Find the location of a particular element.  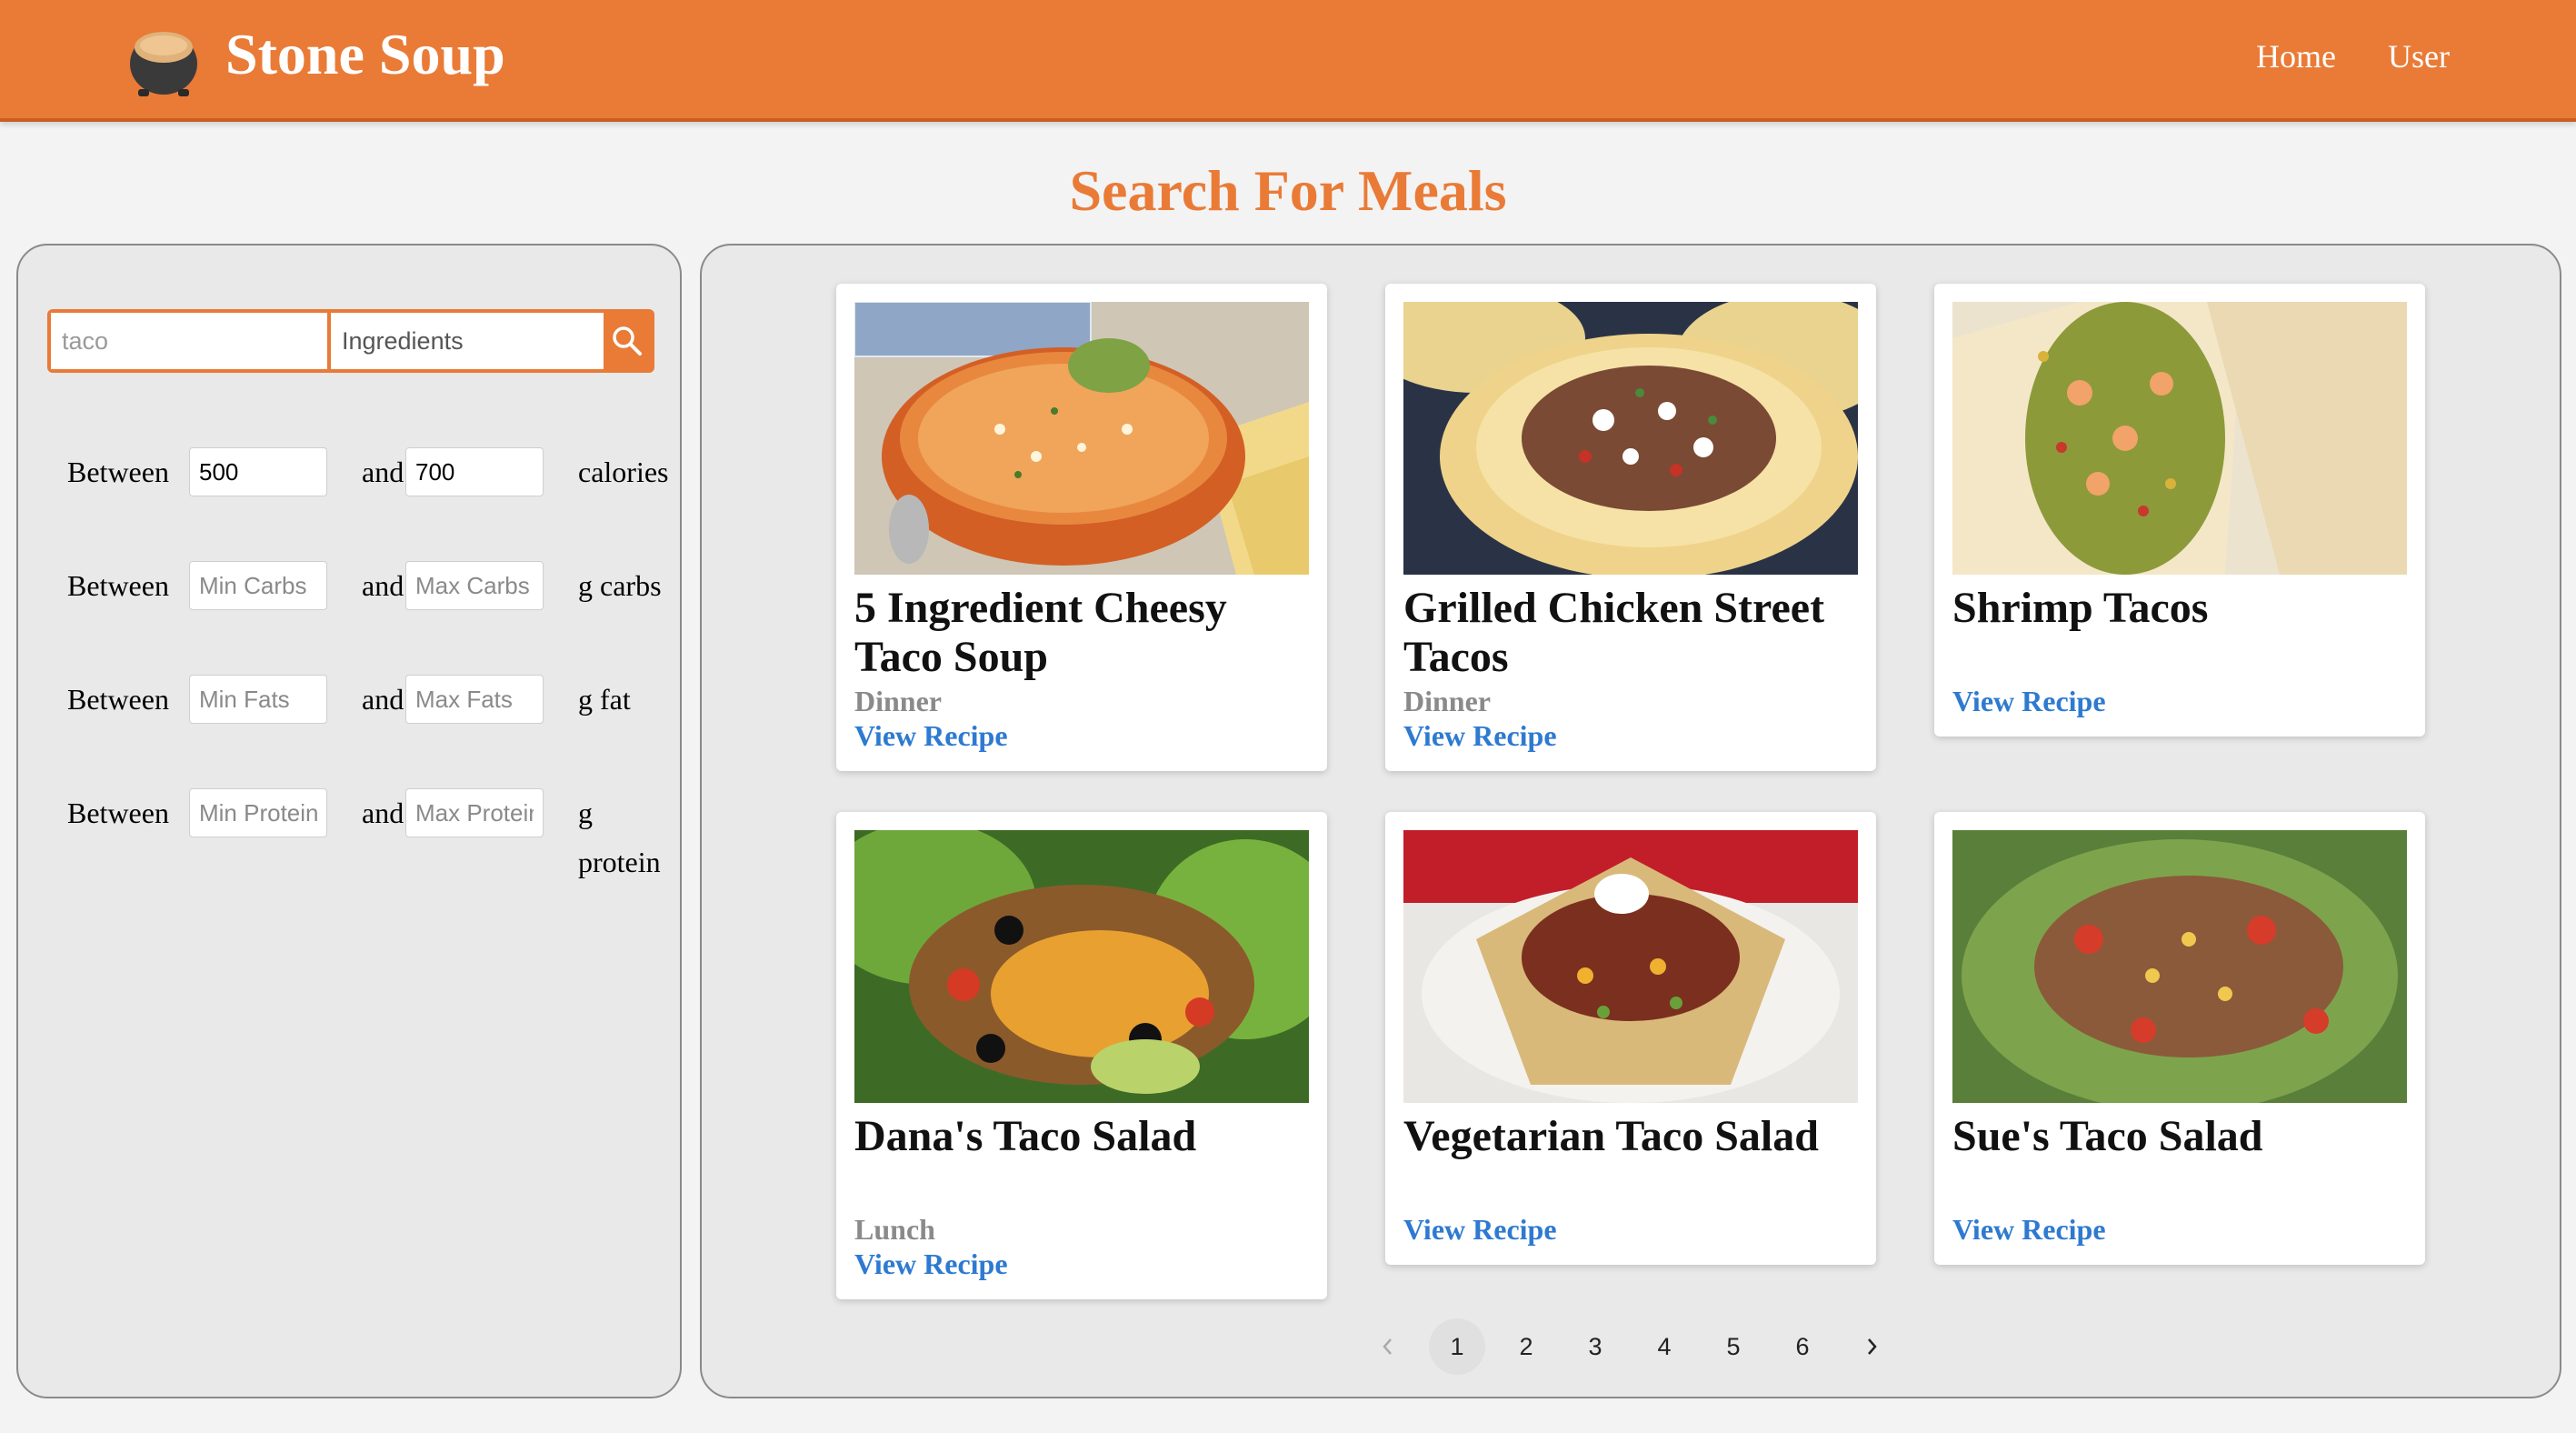

min-protein-input is located at coordinates (258, 812).